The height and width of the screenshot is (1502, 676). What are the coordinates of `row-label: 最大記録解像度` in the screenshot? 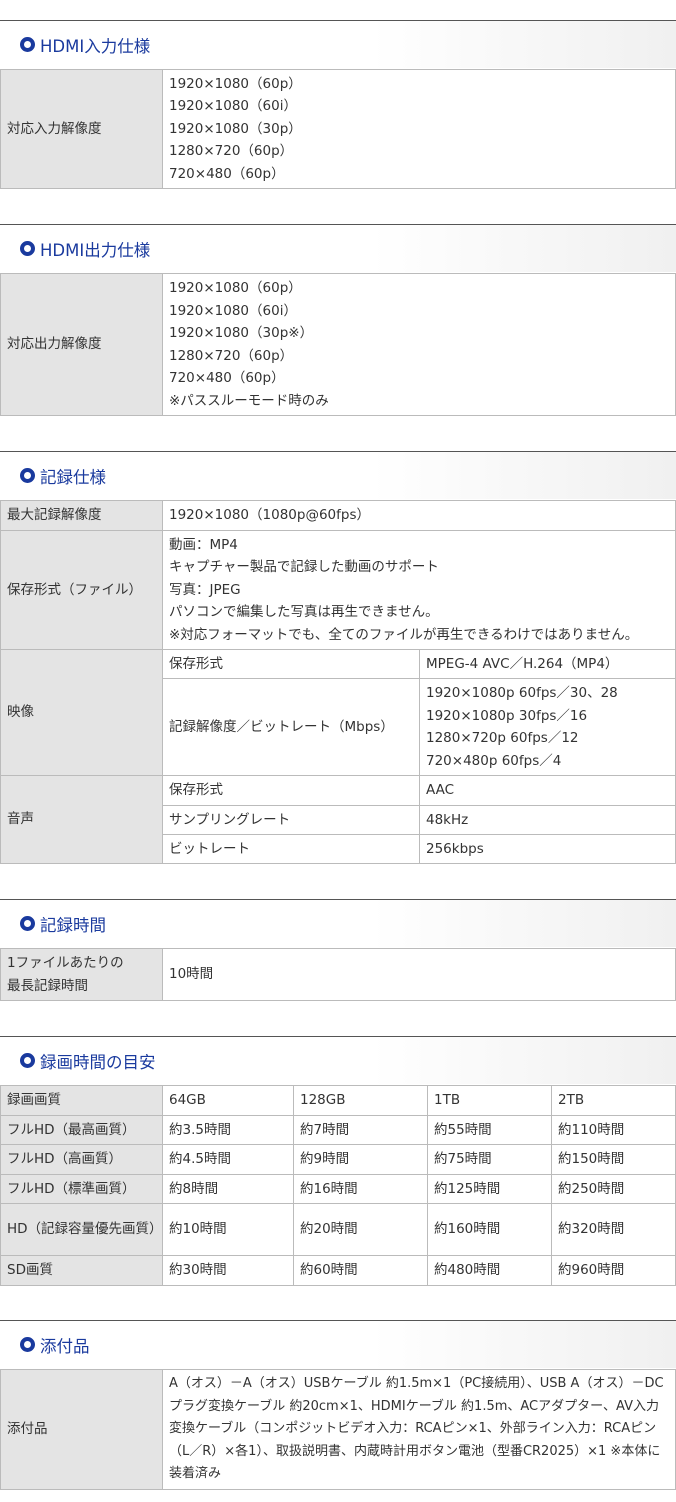 It's located at (81, 515).